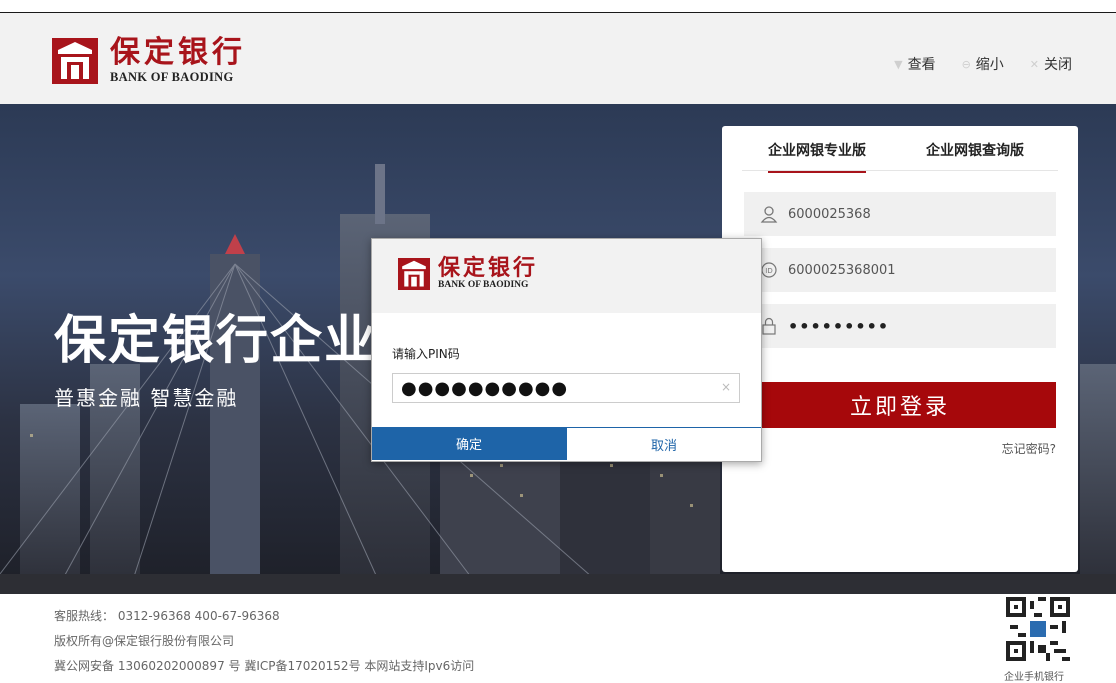  I want to click on user-field: 6000025368, so click(900, 214).